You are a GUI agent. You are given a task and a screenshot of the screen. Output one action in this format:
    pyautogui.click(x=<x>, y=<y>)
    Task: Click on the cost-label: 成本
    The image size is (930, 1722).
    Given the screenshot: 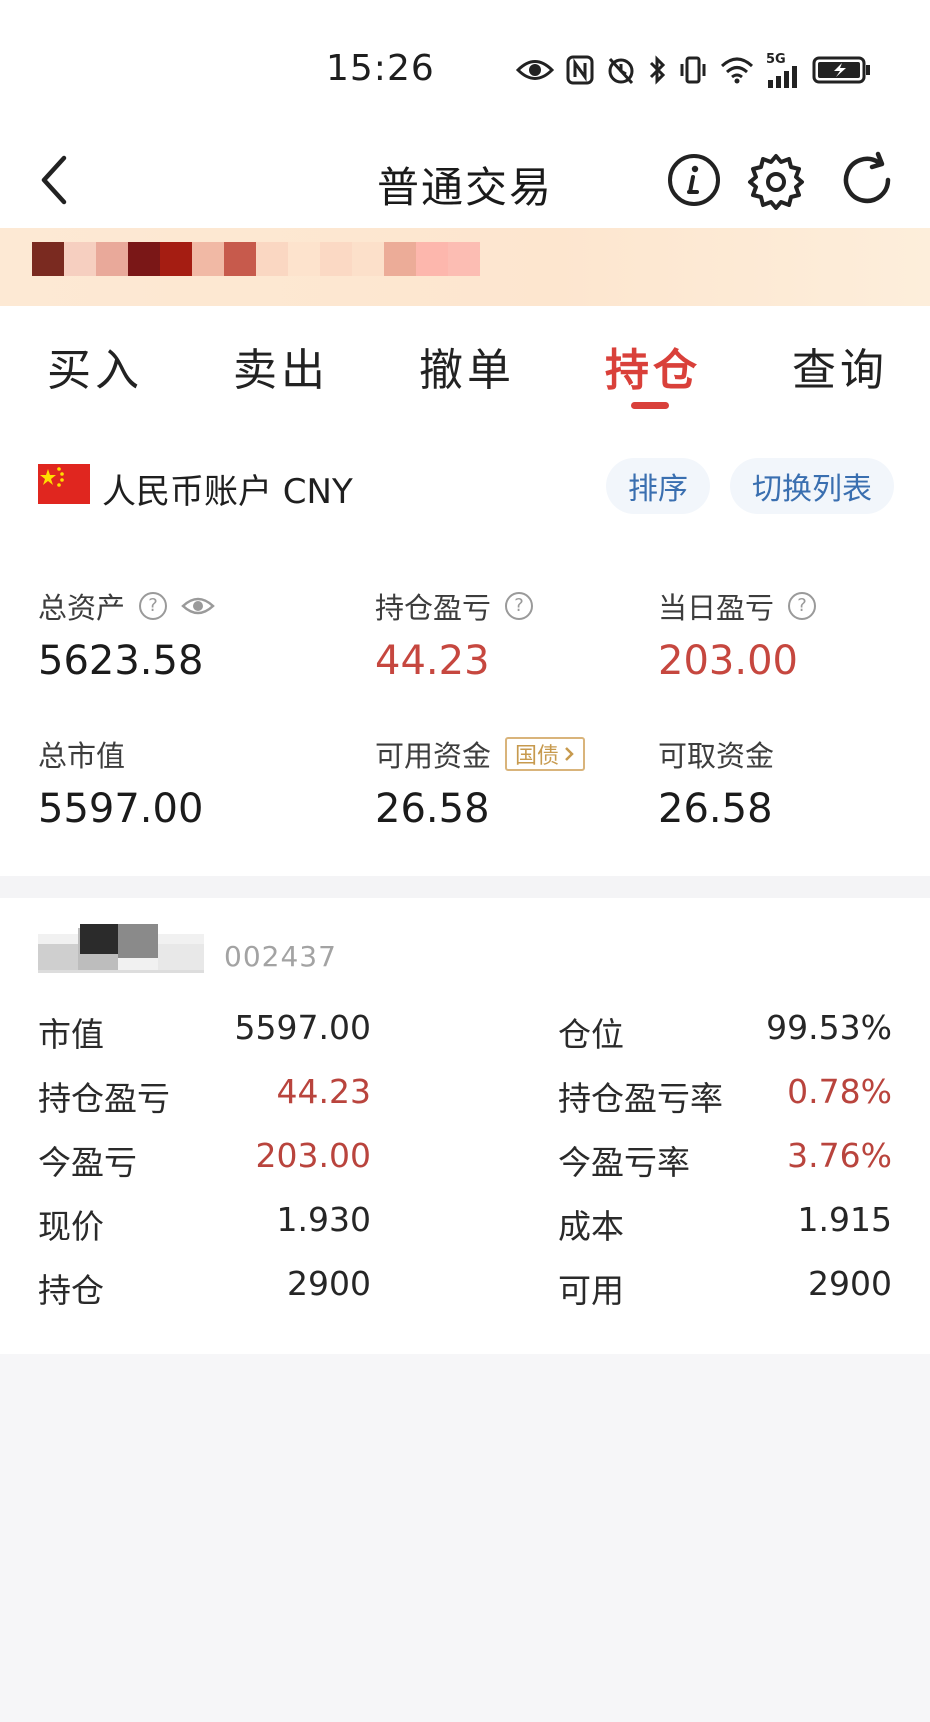 What is the action you would take?
    pyautogui.click(x=591, y=1226)
    